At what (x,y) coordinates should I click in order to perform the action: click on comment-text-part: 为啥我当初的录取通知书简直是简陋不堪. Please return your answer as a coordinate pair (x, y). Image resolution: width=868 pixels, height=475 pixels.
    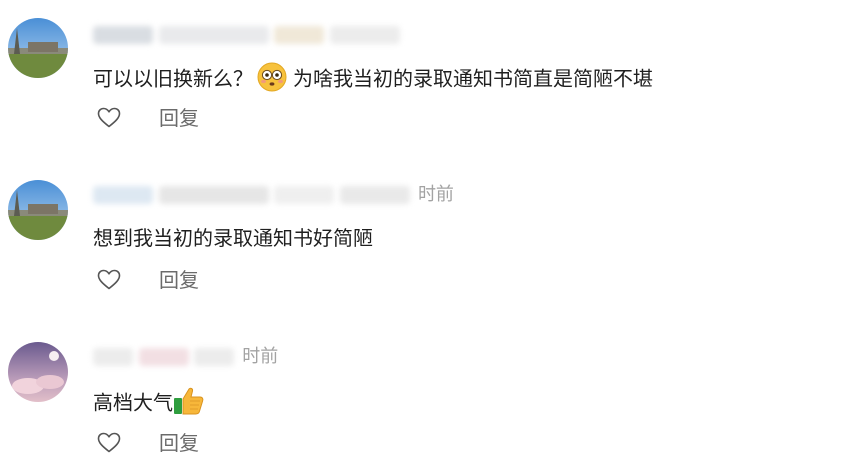
    Looking at the image, I should click on (473, 78).